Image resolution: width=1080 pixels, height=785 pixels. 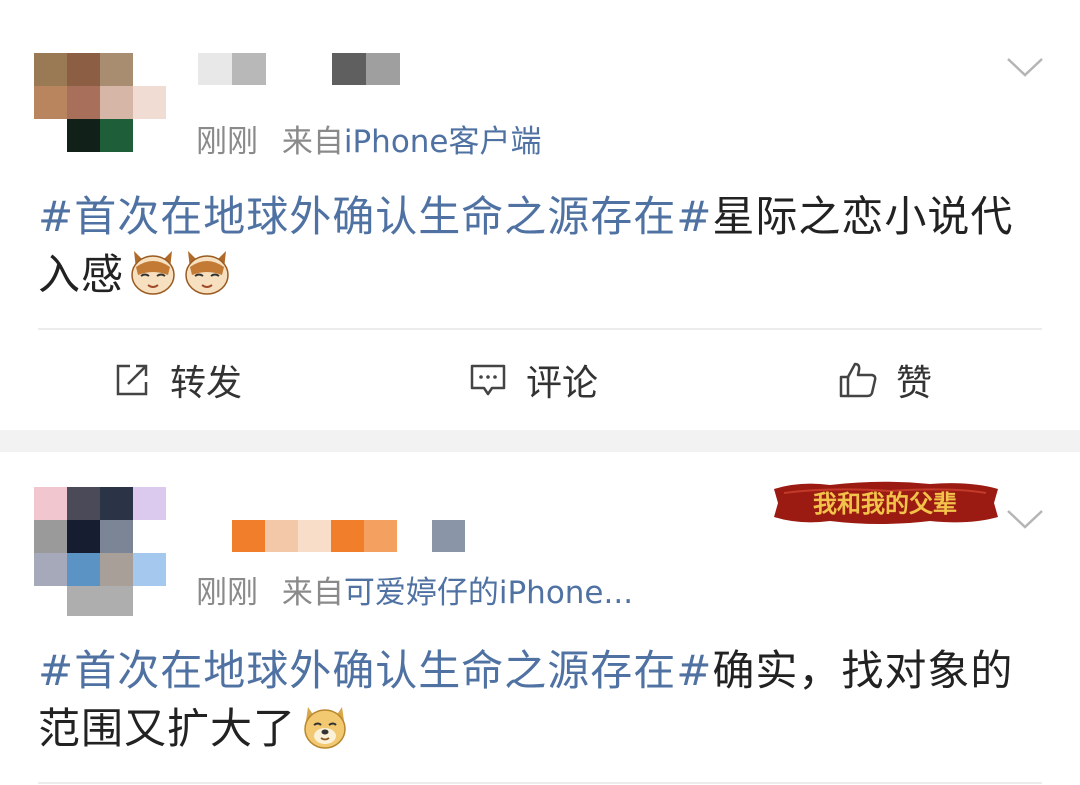 What do you see at coordinates (325, 728) in the screenshot?
I see `doge-face-icon` at bounding box center [325, 728].